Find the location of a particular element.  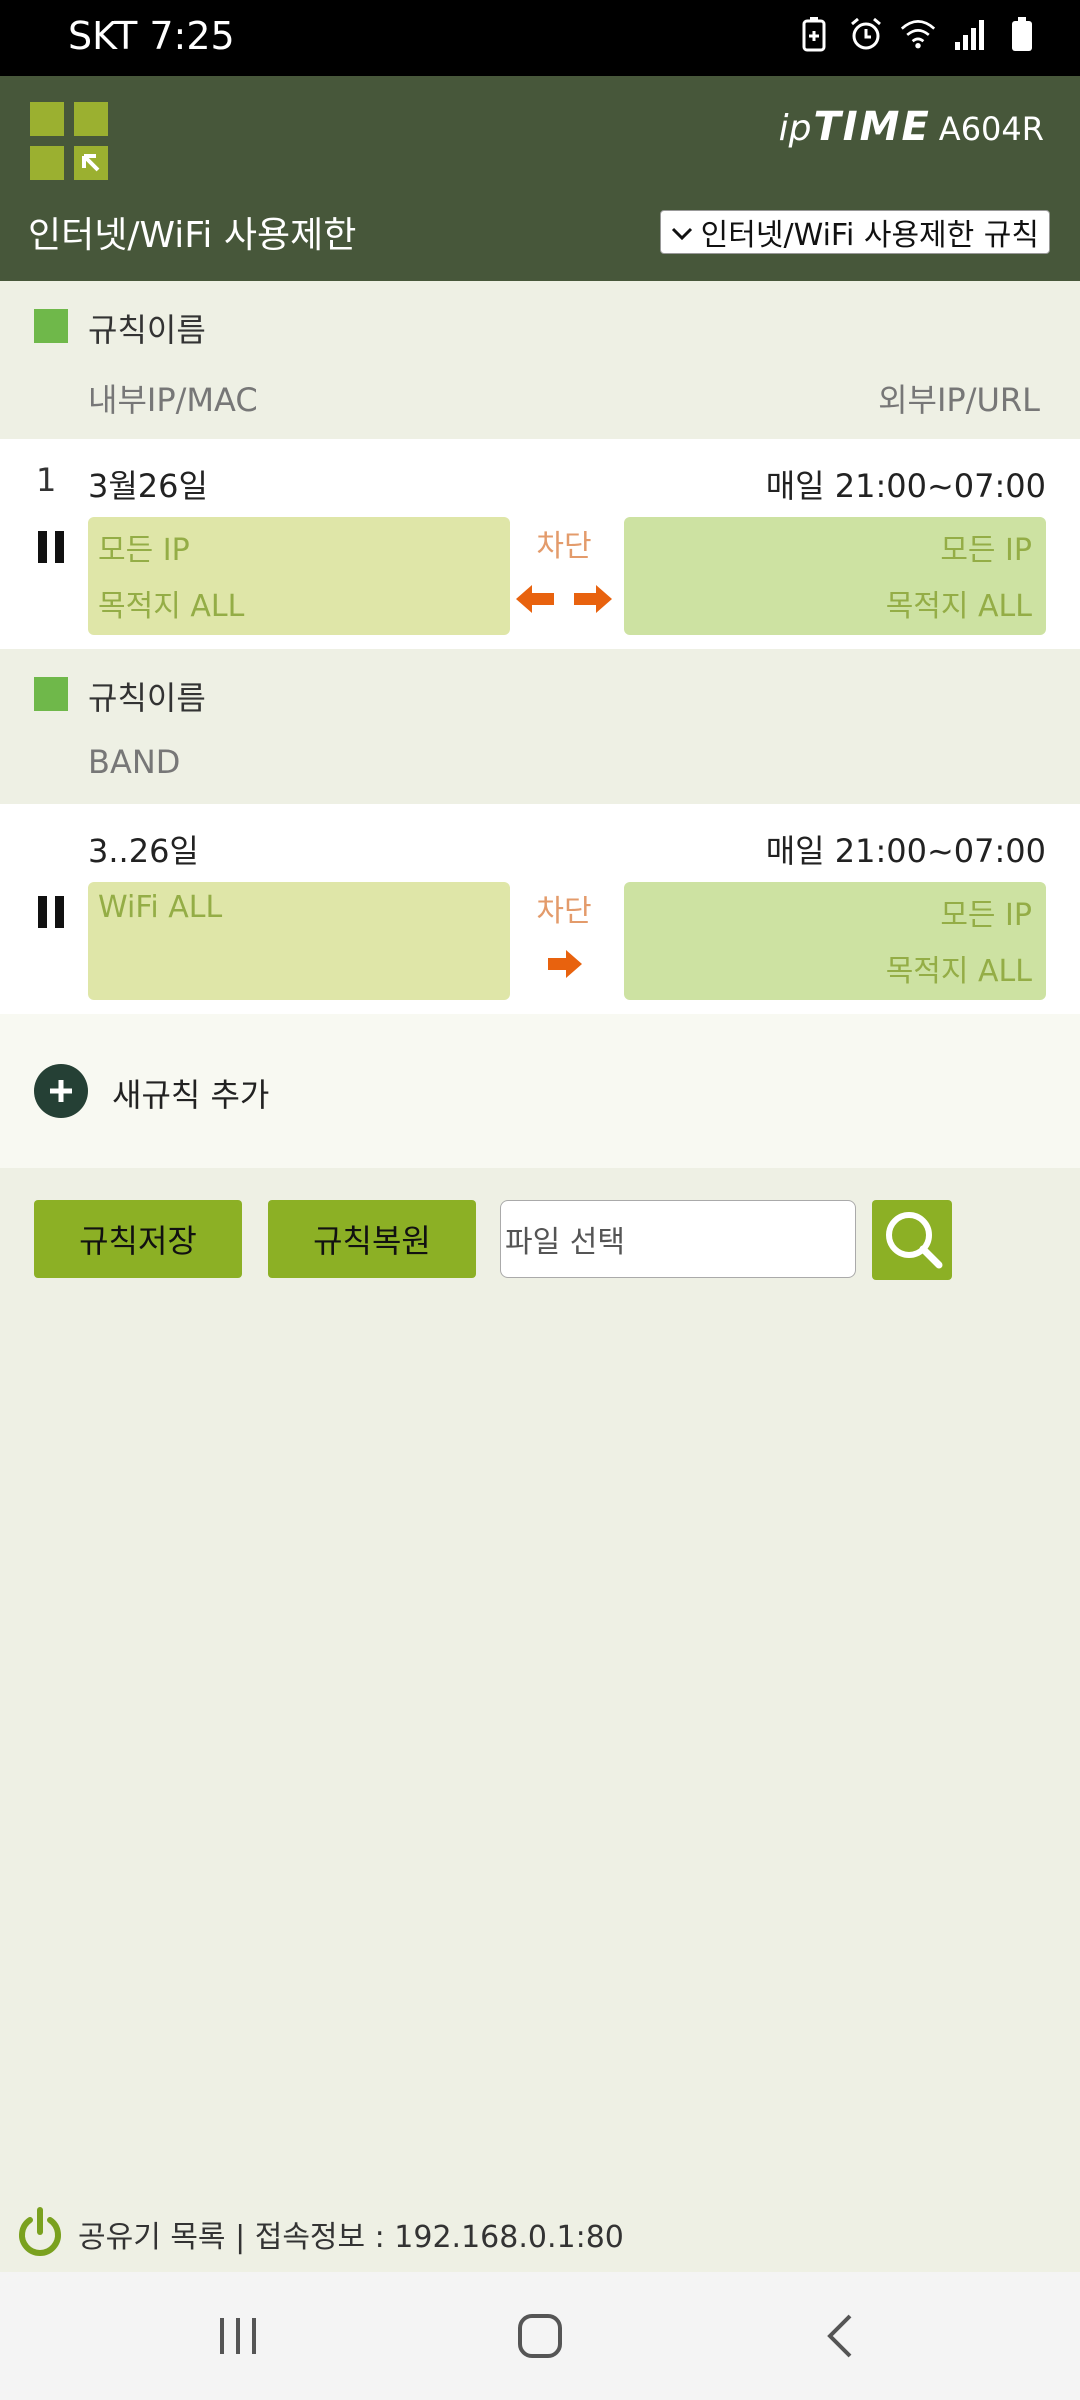

status-bar: SKT 7:25 is located at coordinates (540, 38).